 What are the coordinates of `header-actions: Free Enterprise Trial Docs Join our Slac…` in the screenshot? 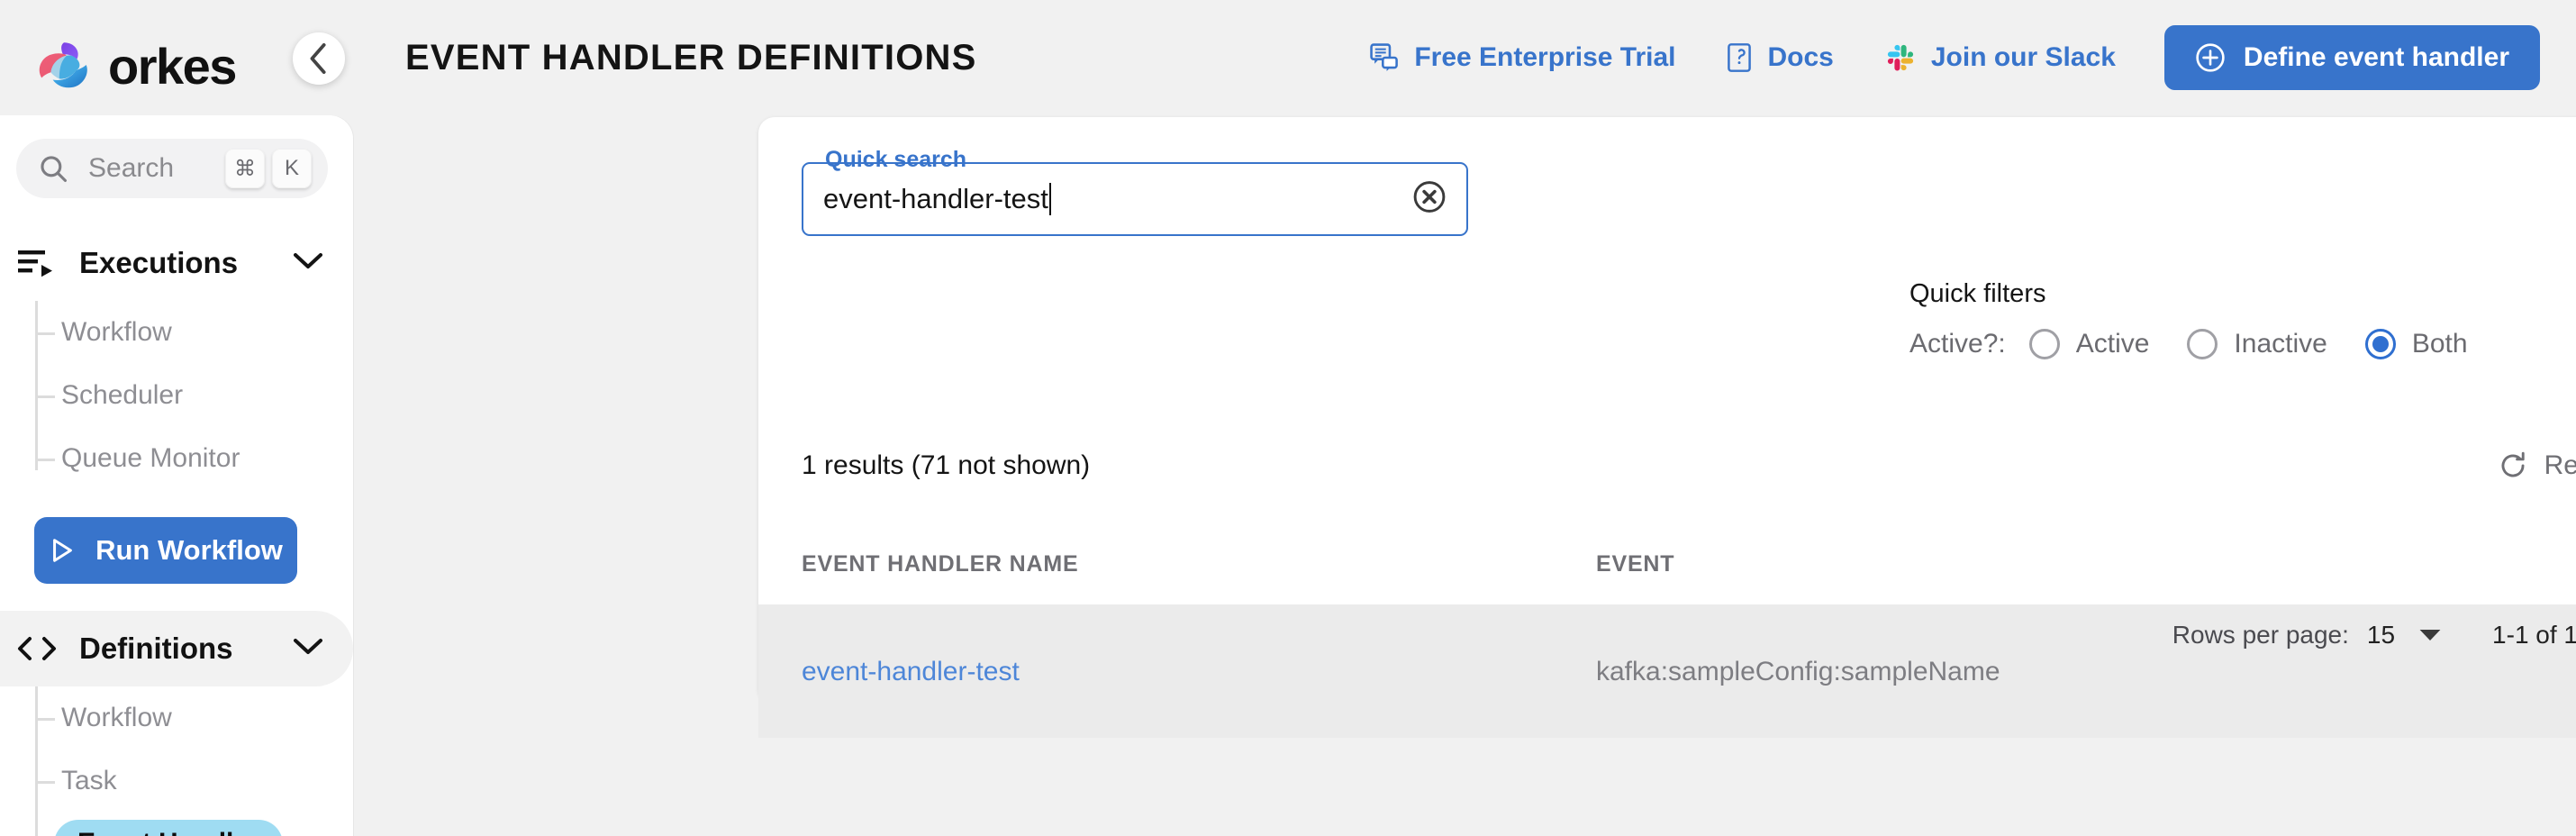 It's located at (1942, 57).